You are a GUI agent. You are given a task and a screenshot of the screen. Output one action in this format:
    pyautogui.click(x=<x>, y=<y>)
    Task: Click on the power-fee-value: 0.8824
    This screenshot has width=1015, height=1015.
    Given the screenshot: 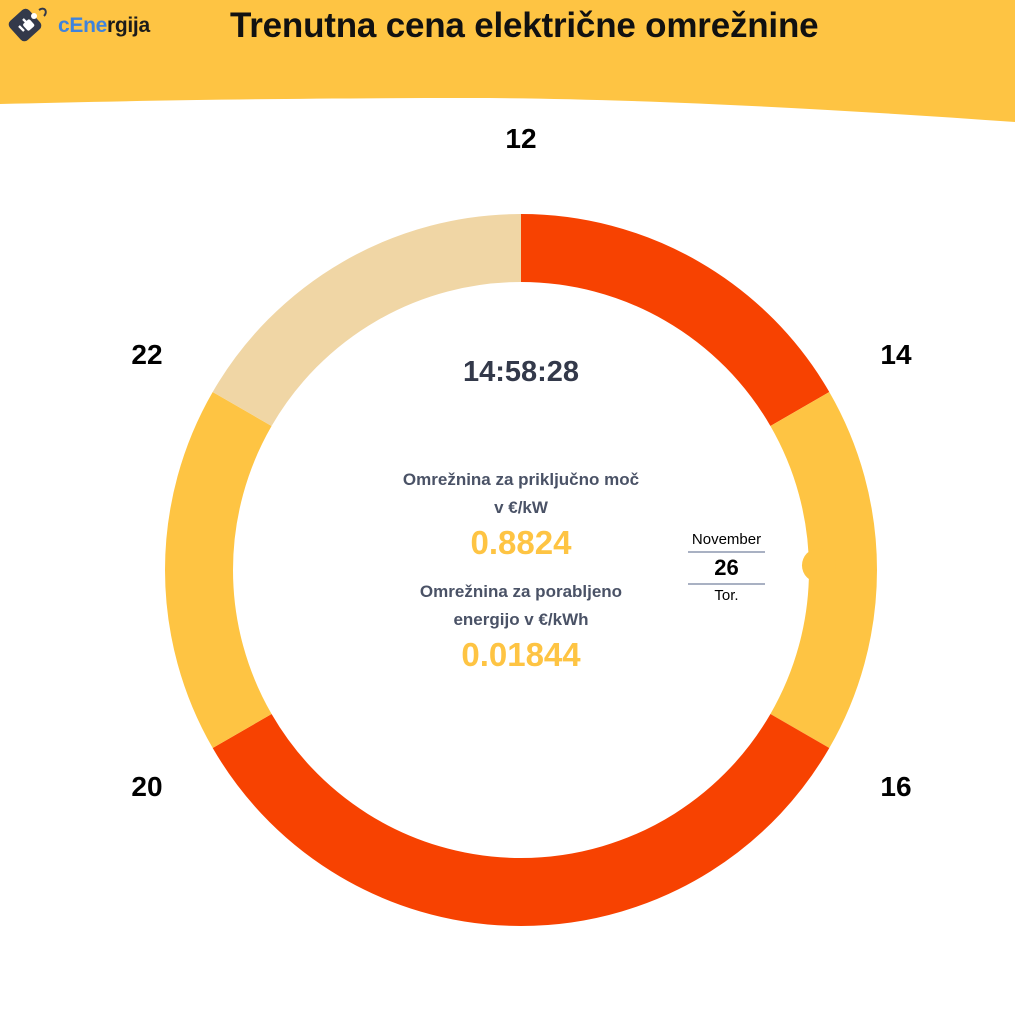 What is the action you would take?
    pyautogui.click(x=521, y=542)
    